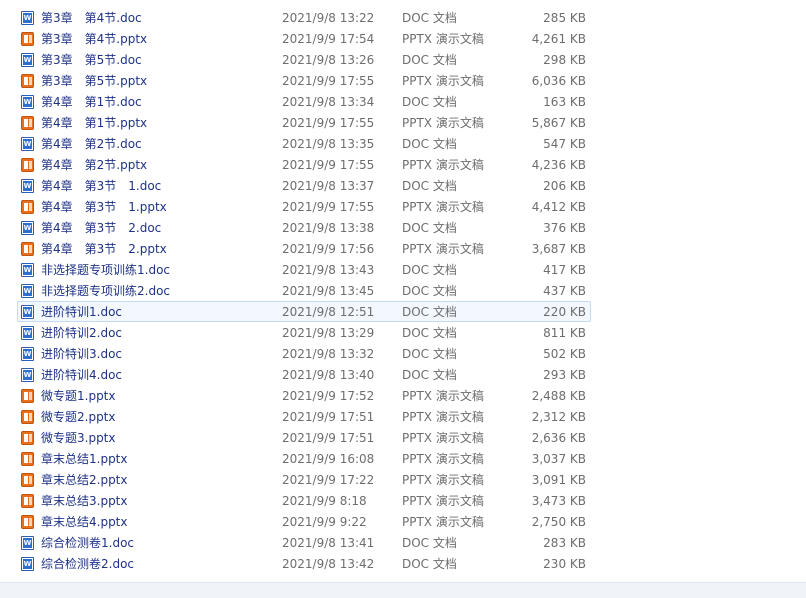 The image size is (806, 598). I want to click on file-row: 章末总结4.pptx 2021/9/9 9:22 PPTX 演示文稿 2,750 KB, so click(304, 521).